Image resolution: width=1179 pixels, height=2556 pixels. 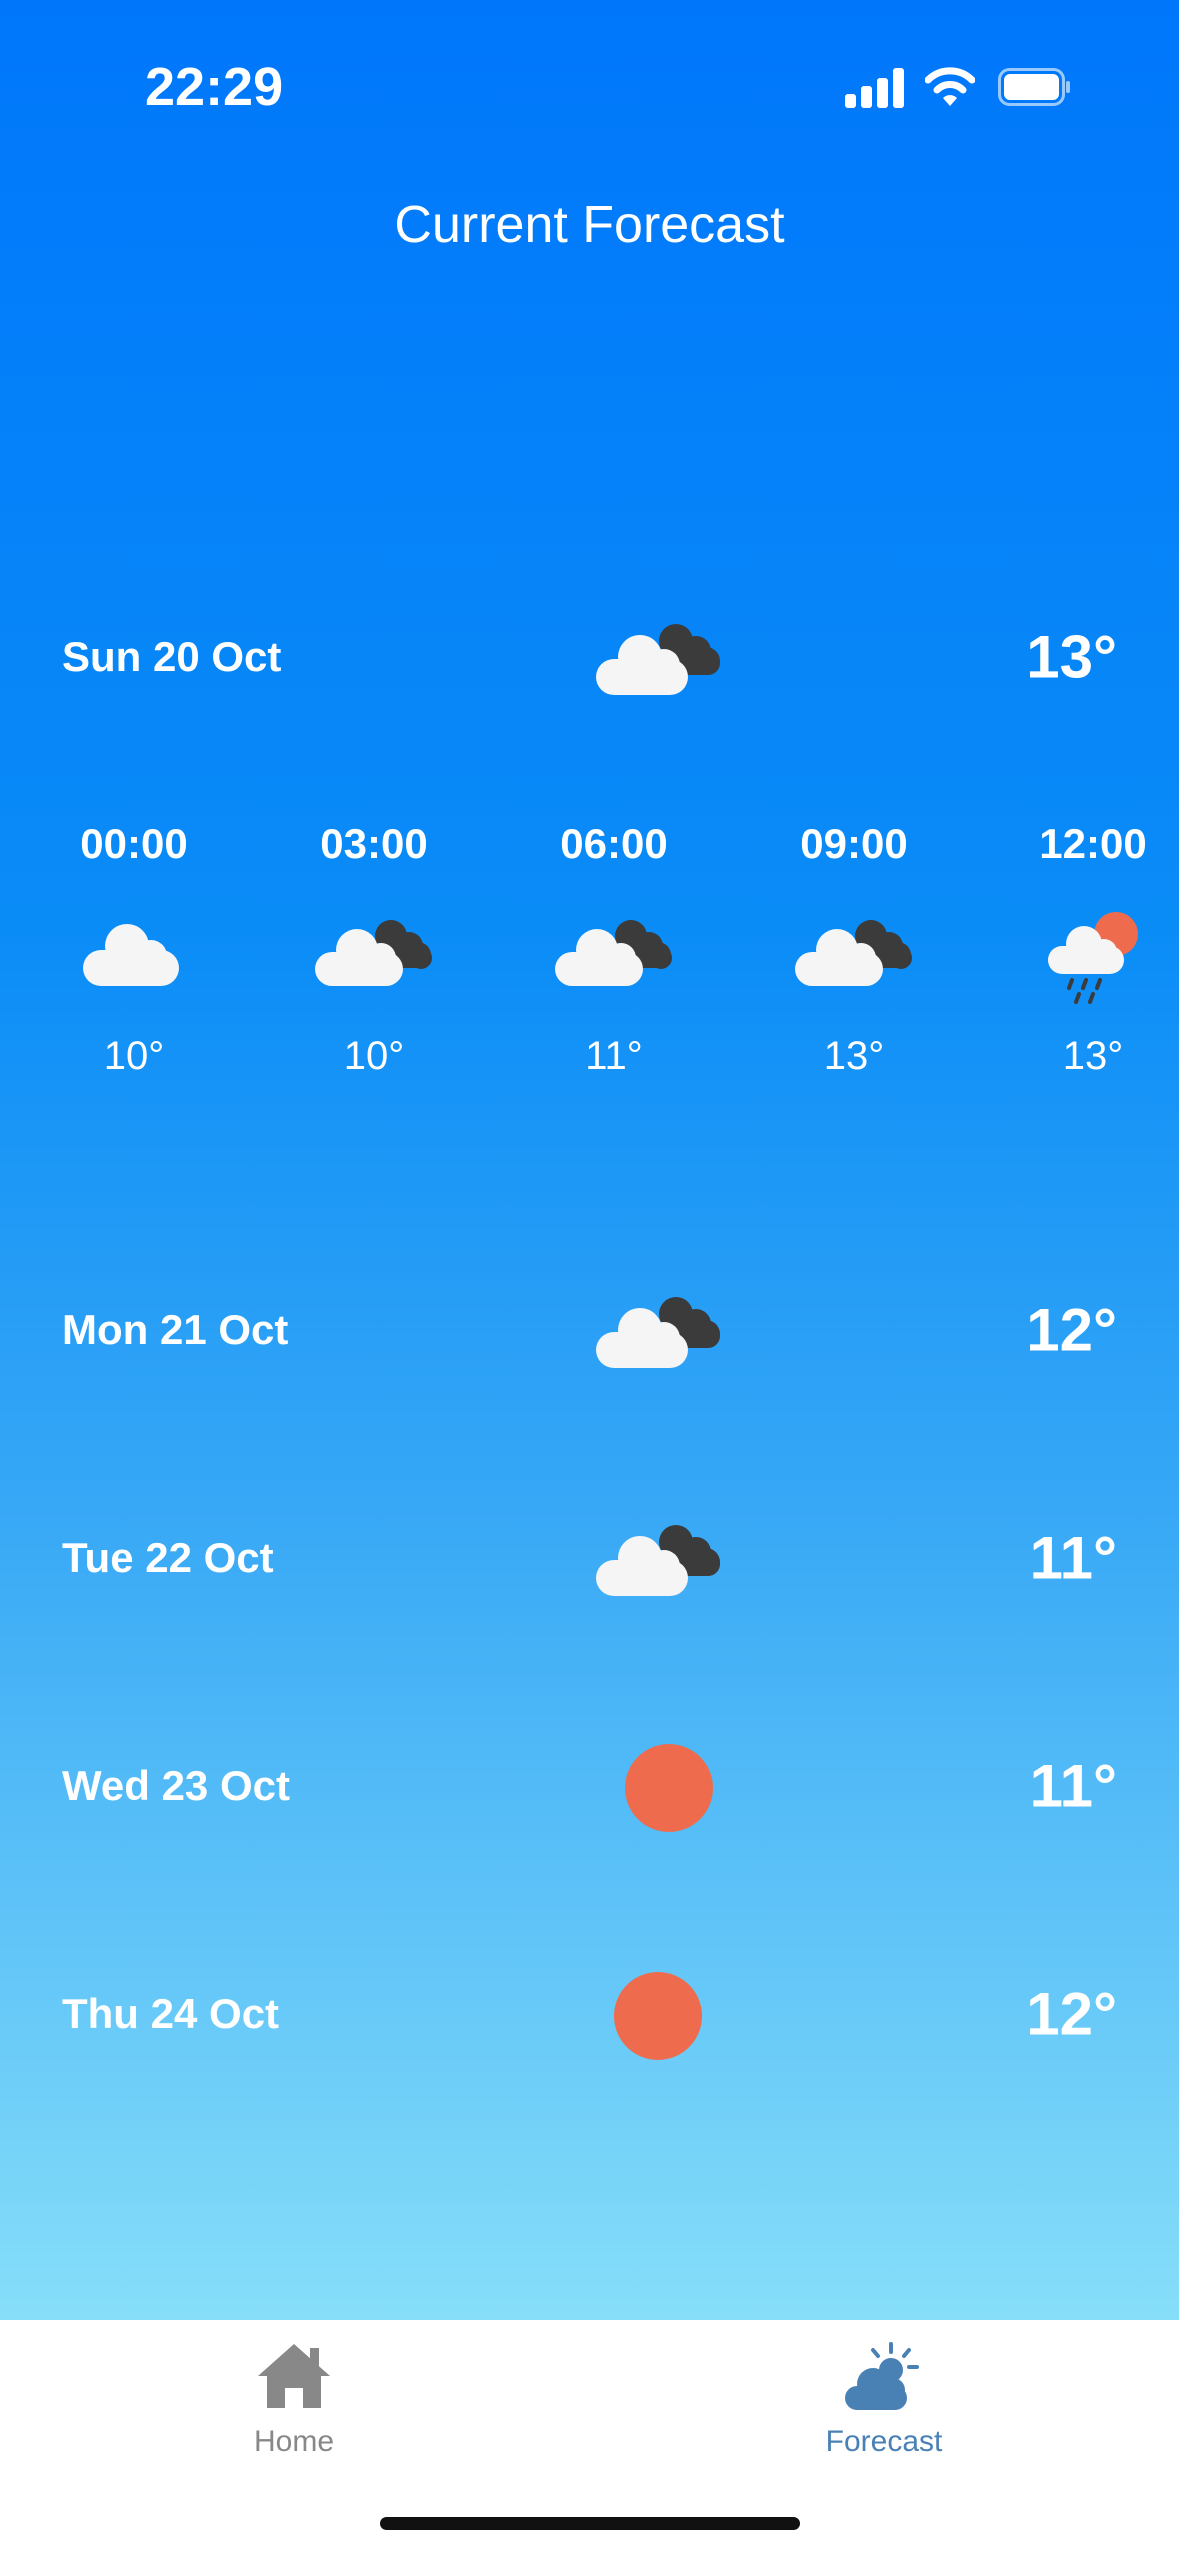 I want to click on battery-icon, so click(x=1034, y=87).